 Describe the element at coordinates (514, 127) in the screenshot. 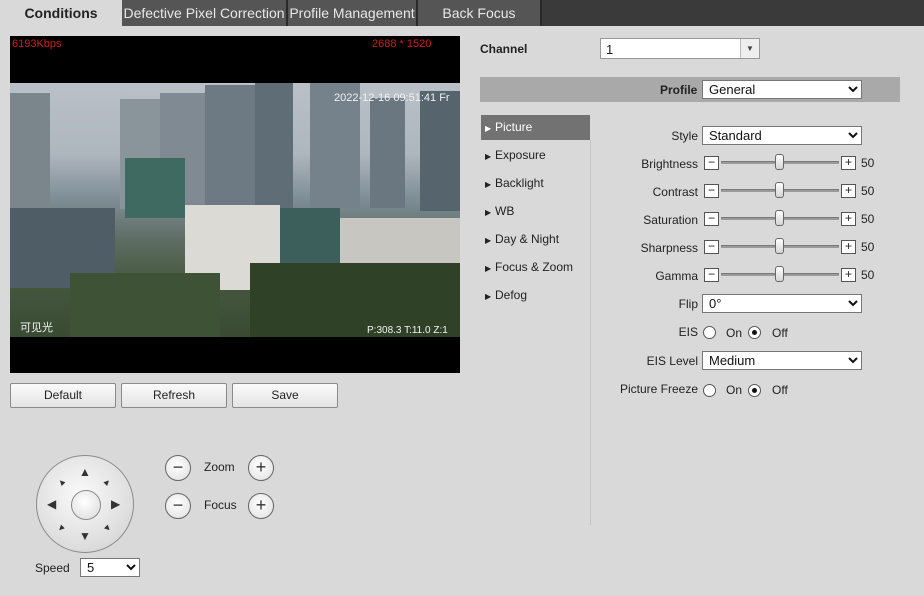

I see `menu-item-label: Picture` at that location.